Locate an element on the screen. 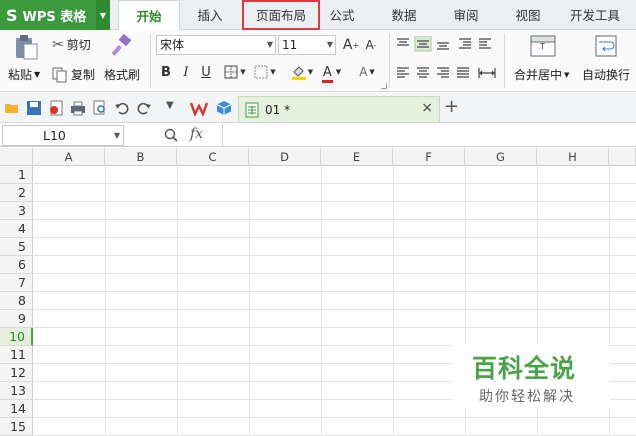 This screenshot has height=436, width=636. wps-cloud-icon is located at coordinates (199, 108).